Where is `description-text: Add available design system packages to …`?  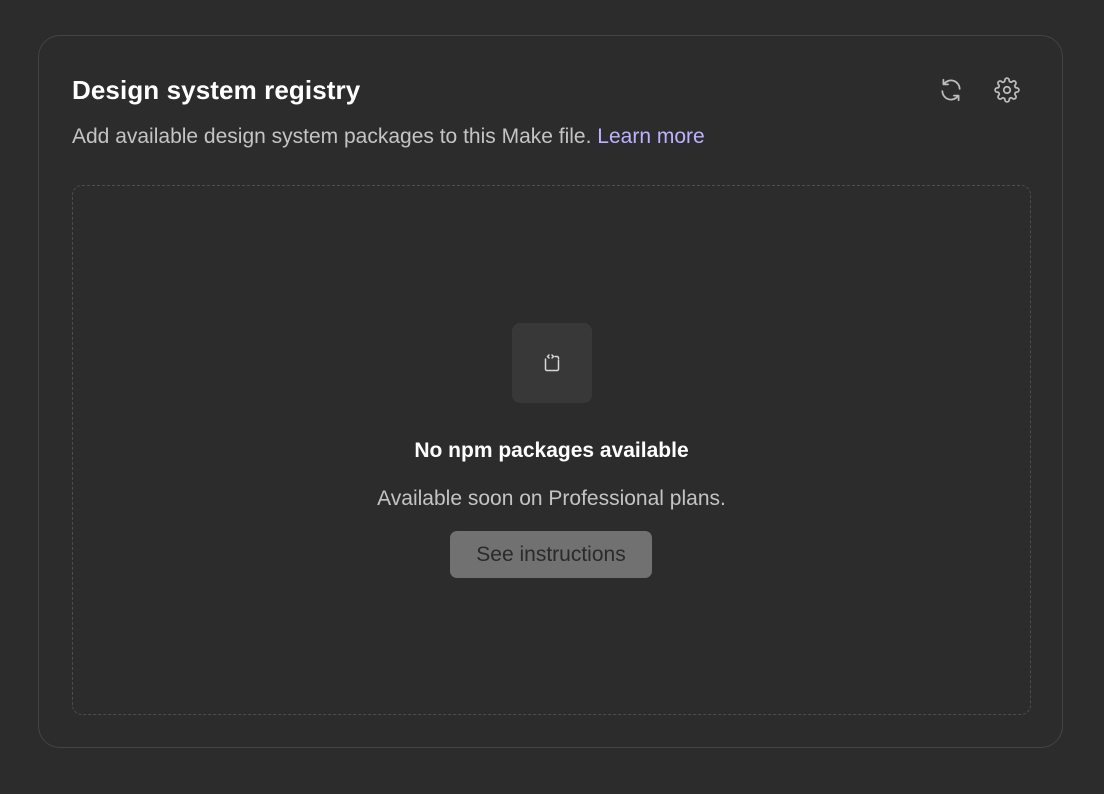
description-text: Add available design system packages to … is located at coordinates (332, 136).